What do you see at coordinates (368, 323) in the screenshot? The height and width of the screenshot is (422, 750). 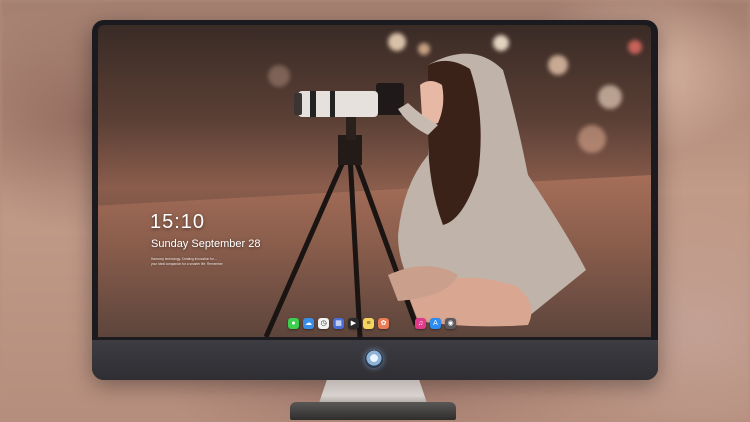 I see `notes-icon: ≡` at bounding box center [368, 323].